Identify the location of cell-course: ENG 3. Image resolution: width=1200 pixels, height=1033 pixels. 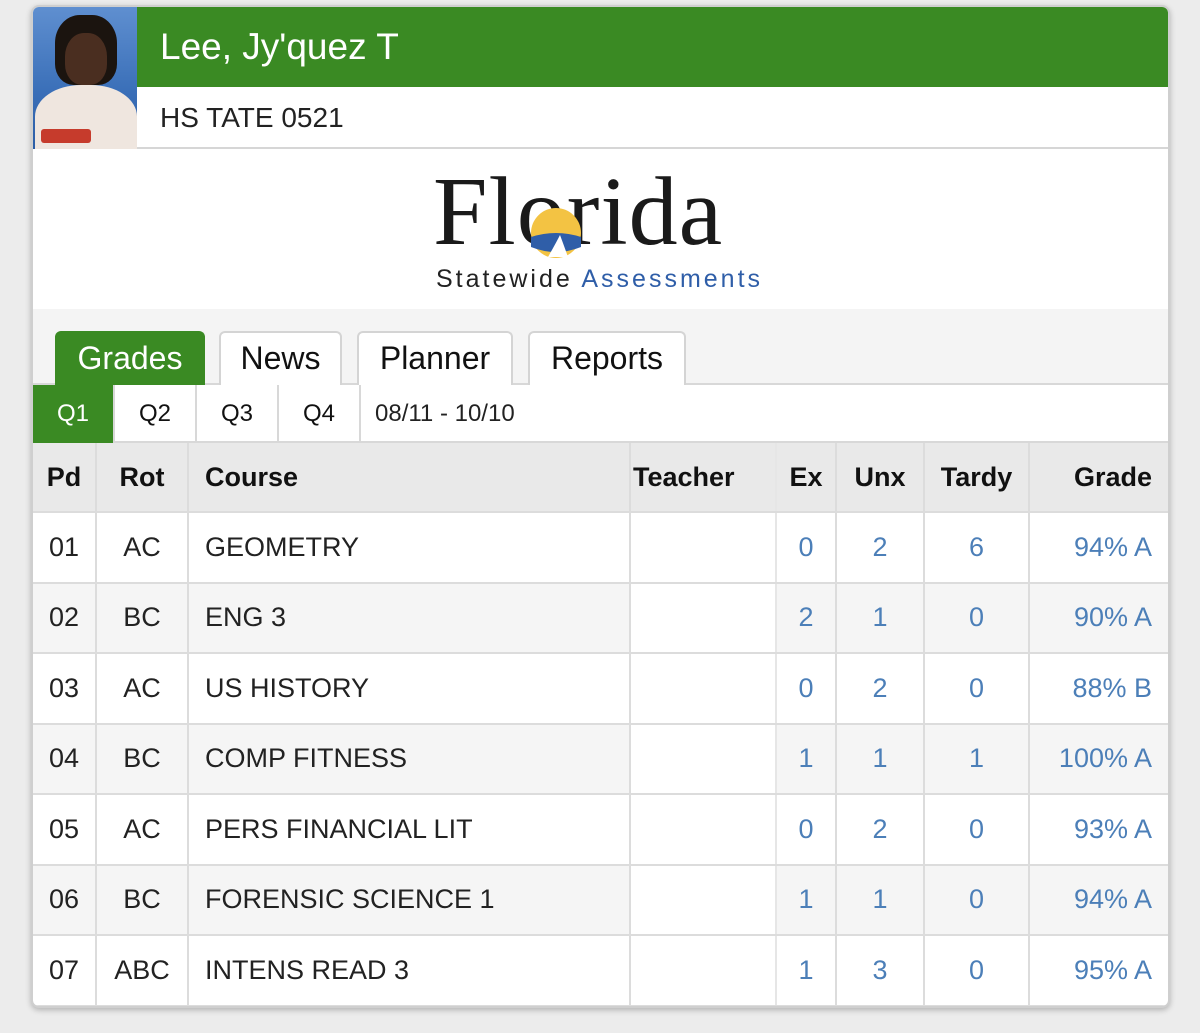
(410, 617).